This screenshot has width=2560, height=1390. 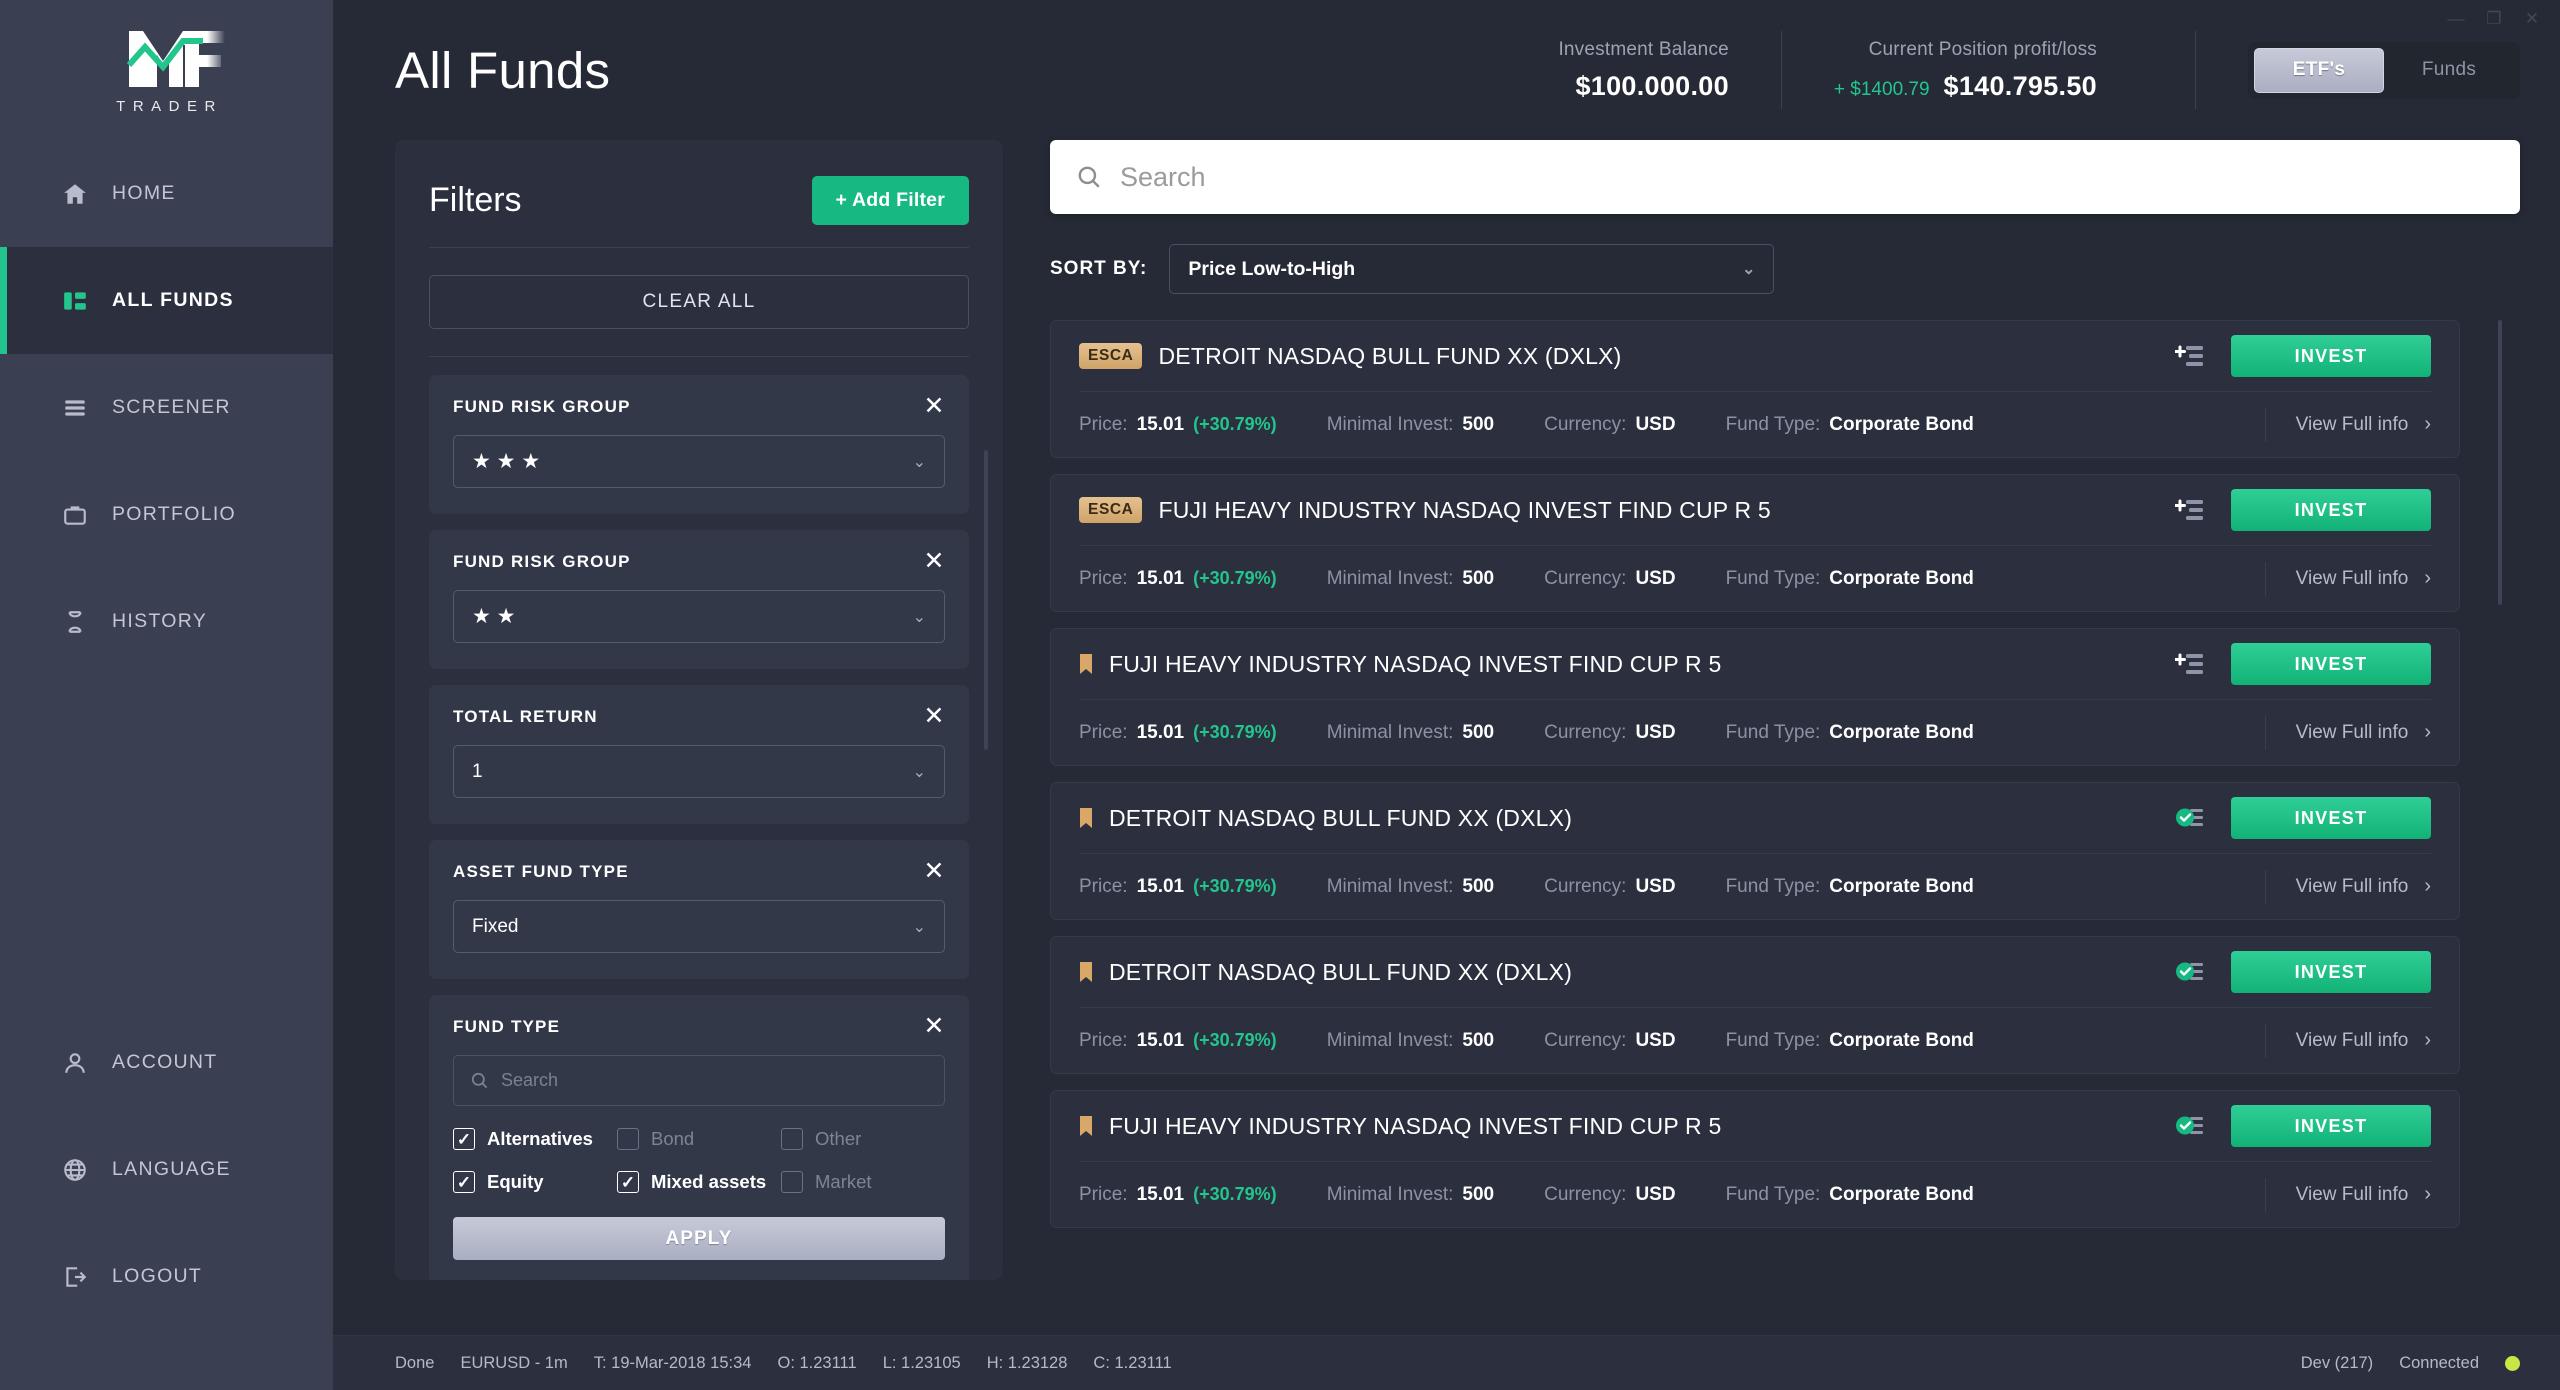 I want to click on sort-by-select: Price Low-to-High ⌄, so click(x=1472, y=269).